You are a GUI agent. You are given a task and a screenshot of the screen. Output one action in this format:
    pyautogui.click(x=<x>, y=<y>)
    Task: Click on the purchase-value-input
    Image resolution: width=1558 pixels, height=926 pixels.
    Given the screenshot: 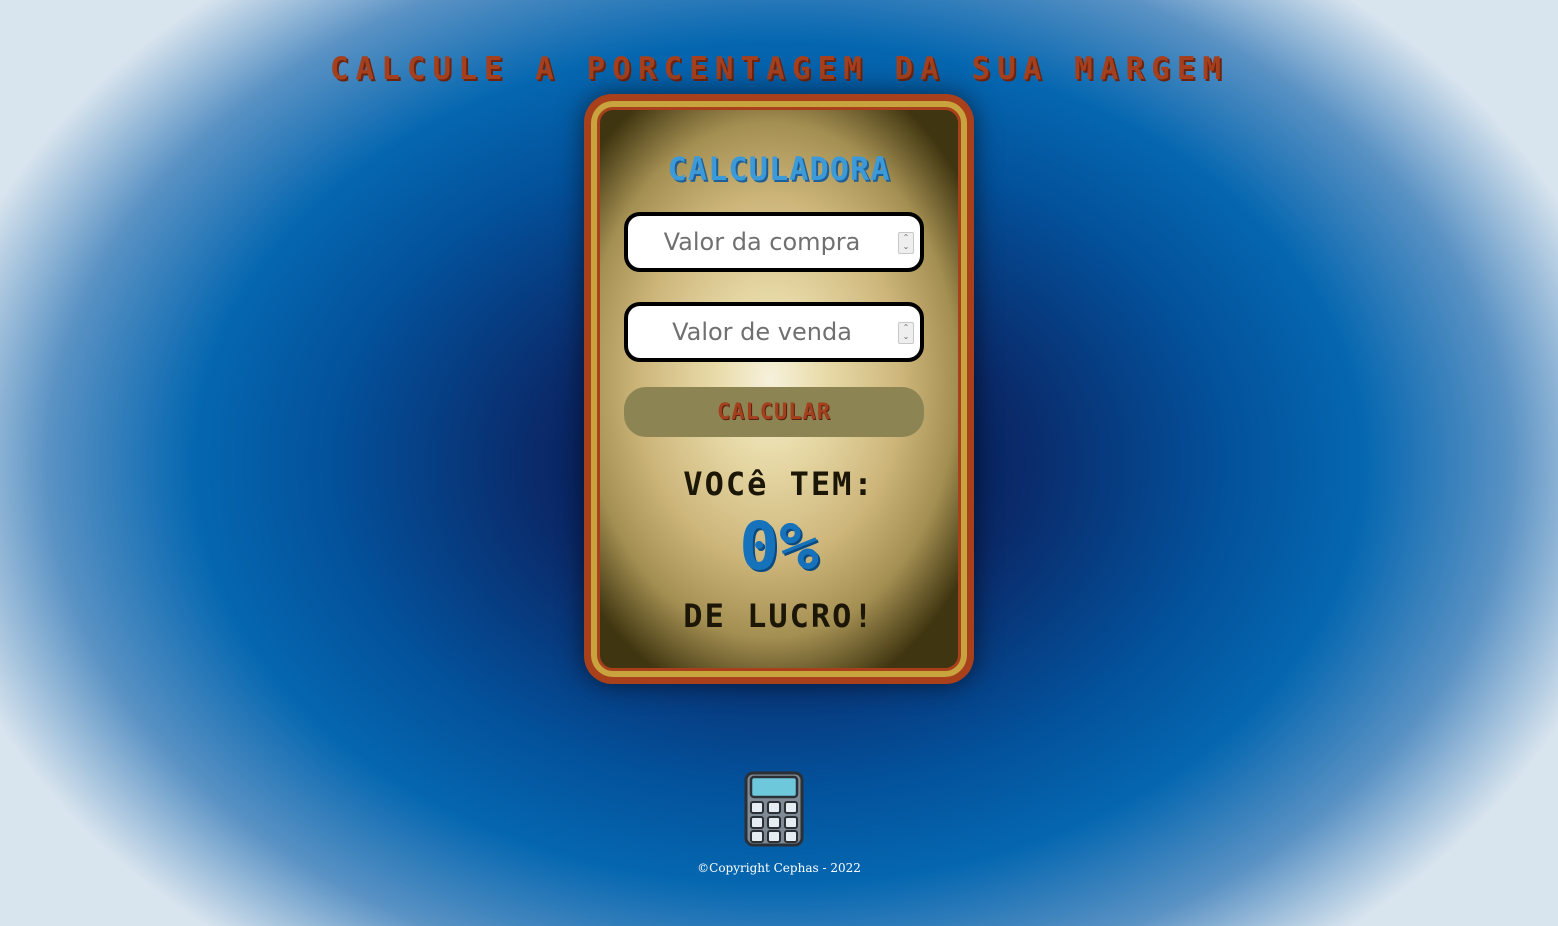 What is the action you would take?
    pyautogui.click(x=774, y=242)
    